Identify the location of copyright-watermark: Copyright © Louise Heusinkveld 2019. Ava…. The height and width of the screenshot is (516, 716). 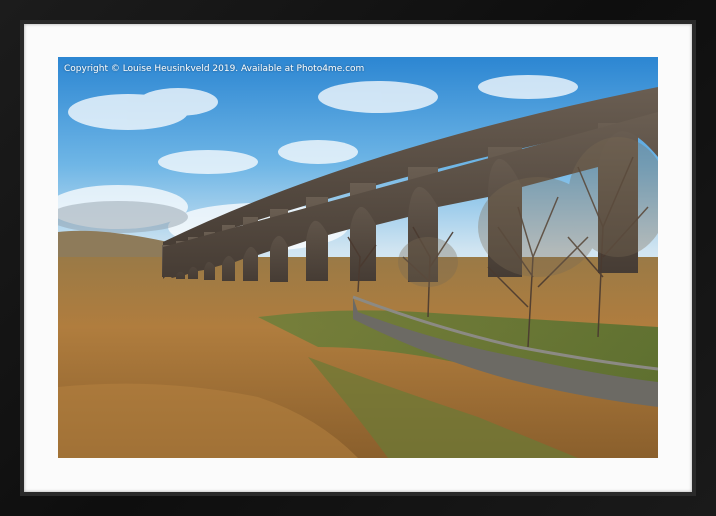
(214, 69).